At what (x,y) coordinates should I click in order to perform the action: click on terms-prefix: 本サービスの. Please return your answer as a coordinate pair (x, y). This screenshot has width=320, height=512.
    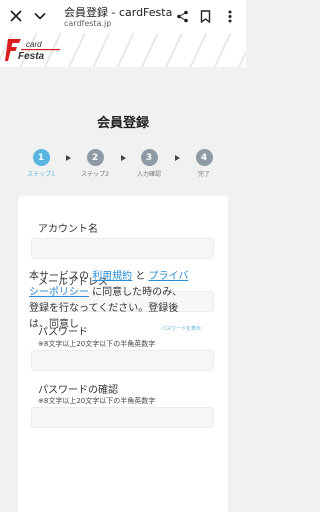
    Looking at the image, I should click on (61, 276).